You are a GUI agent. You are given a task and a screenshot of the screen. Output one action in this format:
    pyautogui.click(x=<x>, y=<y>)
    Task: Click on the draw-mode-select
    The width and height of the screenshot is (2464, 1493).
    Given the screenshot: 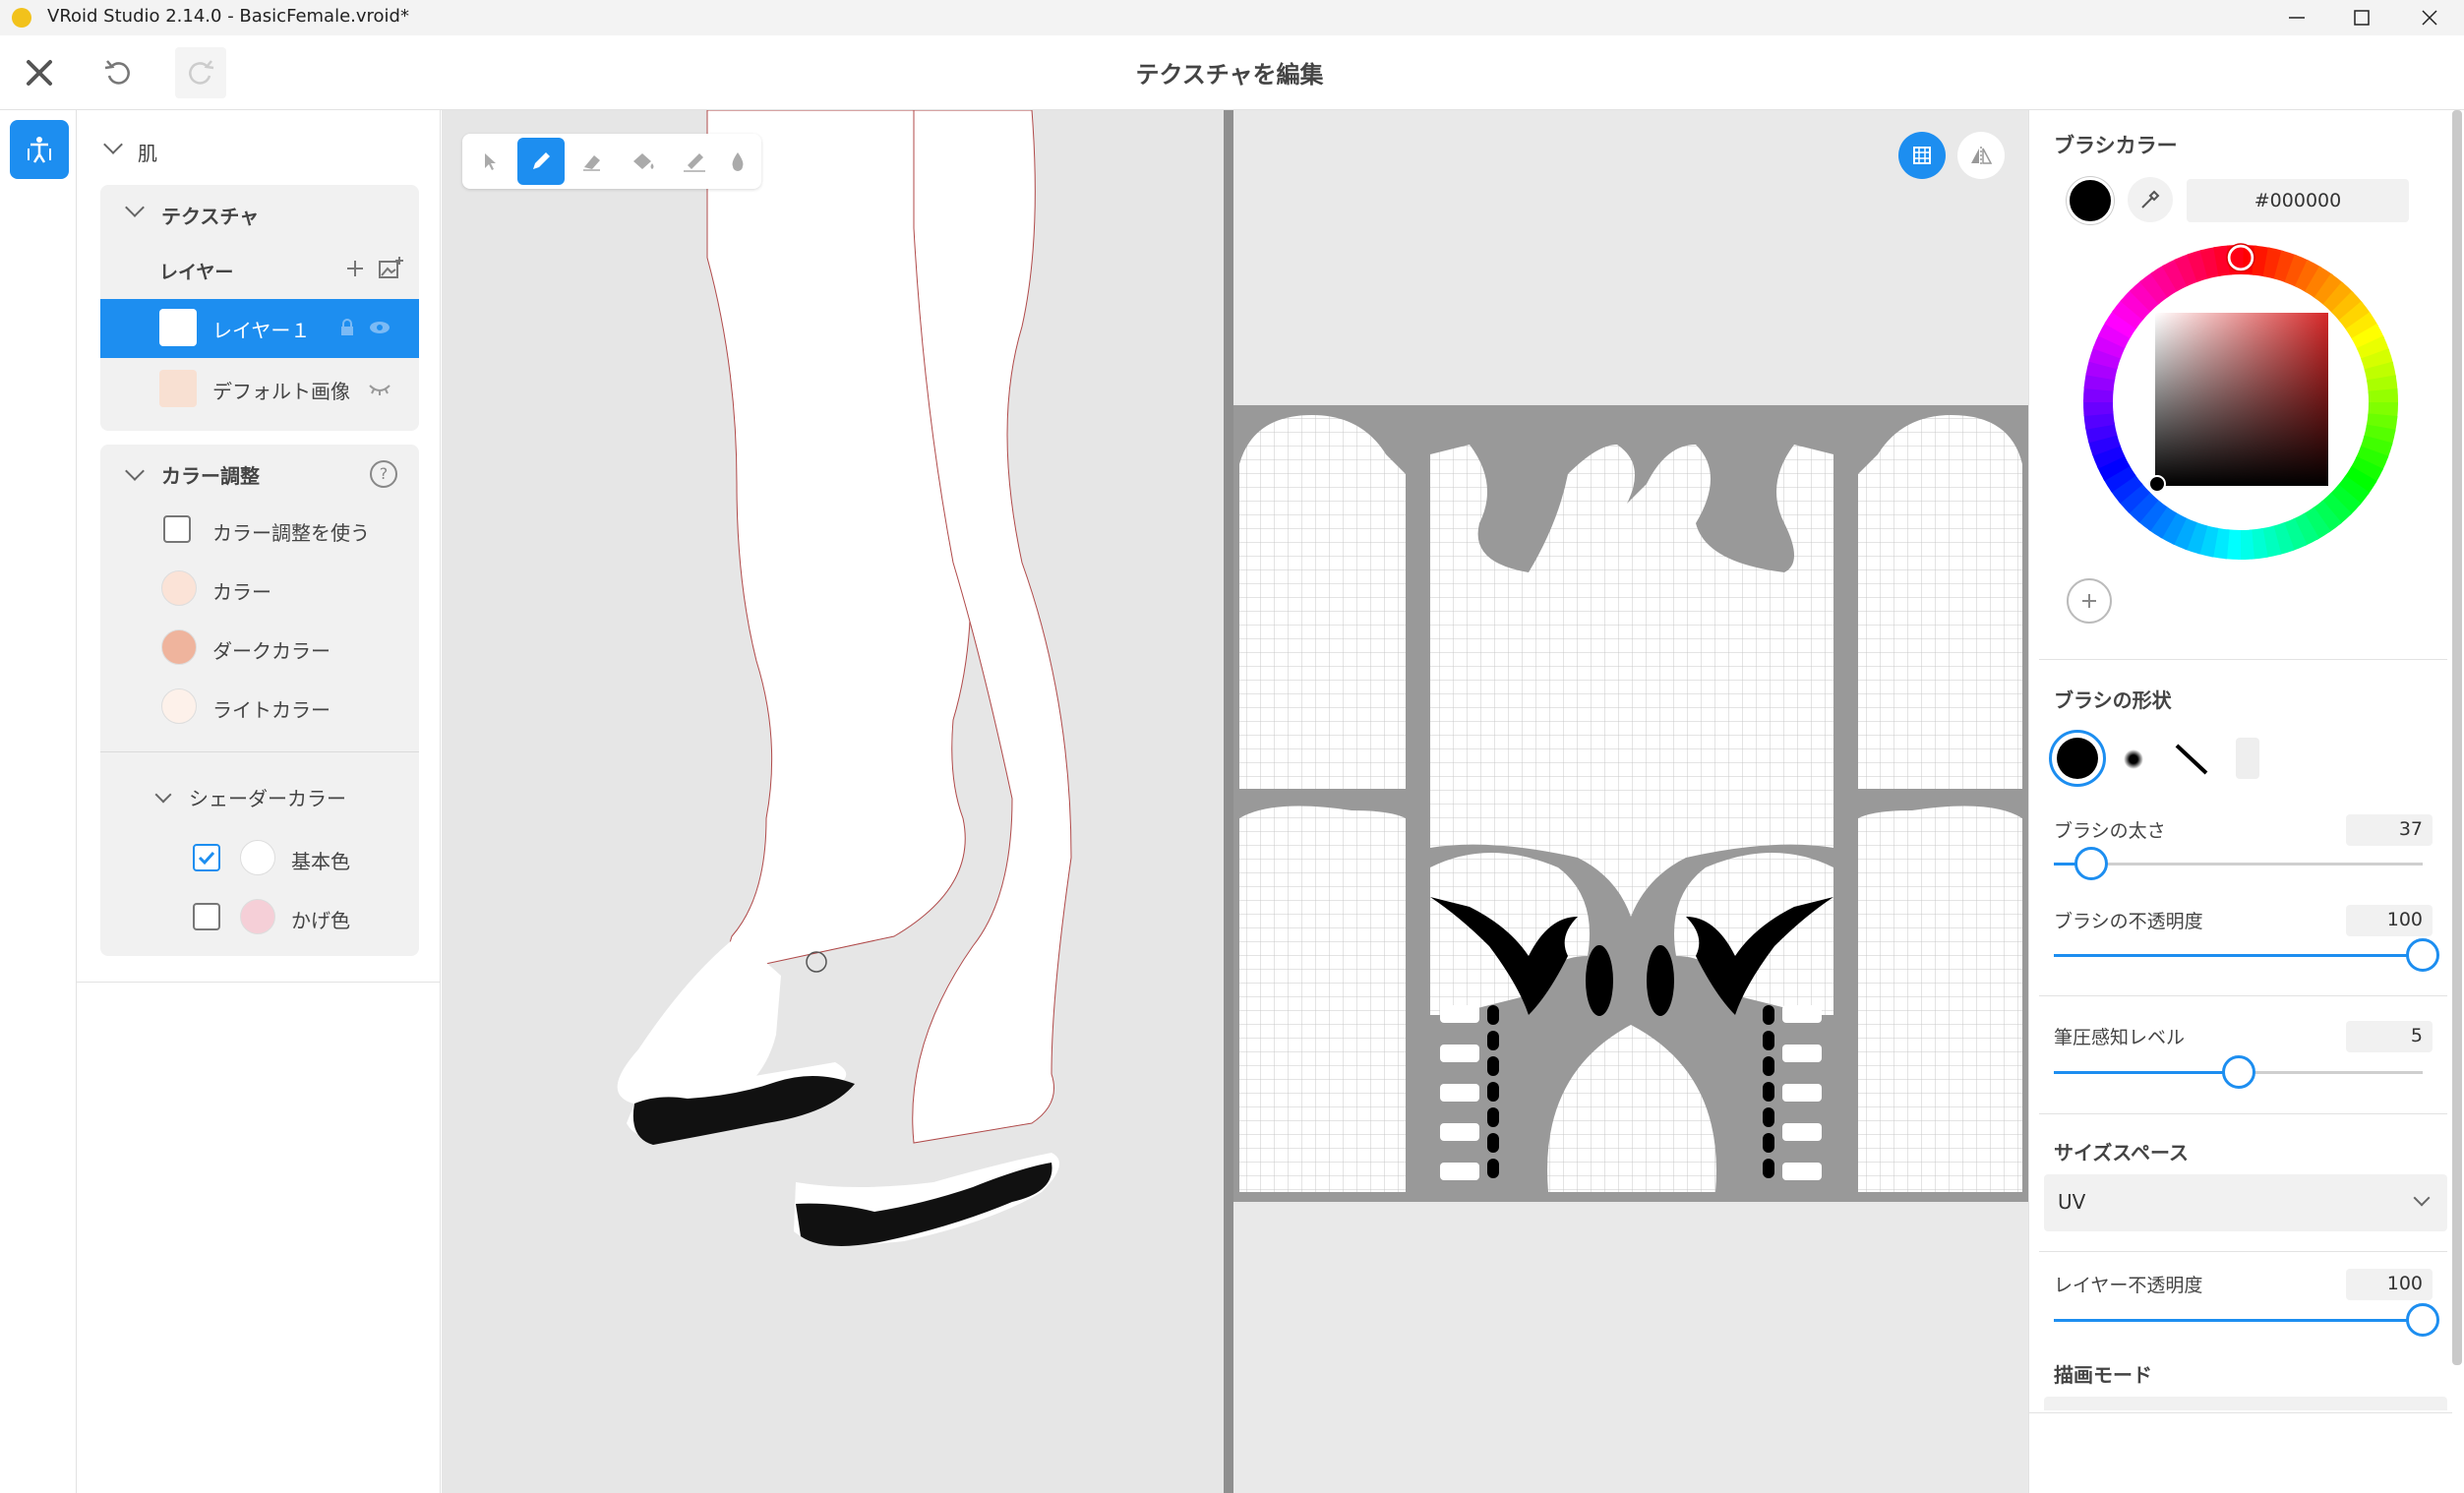 What is the action you would take?
    pyautogui.click(x=2245, y=1403)
    